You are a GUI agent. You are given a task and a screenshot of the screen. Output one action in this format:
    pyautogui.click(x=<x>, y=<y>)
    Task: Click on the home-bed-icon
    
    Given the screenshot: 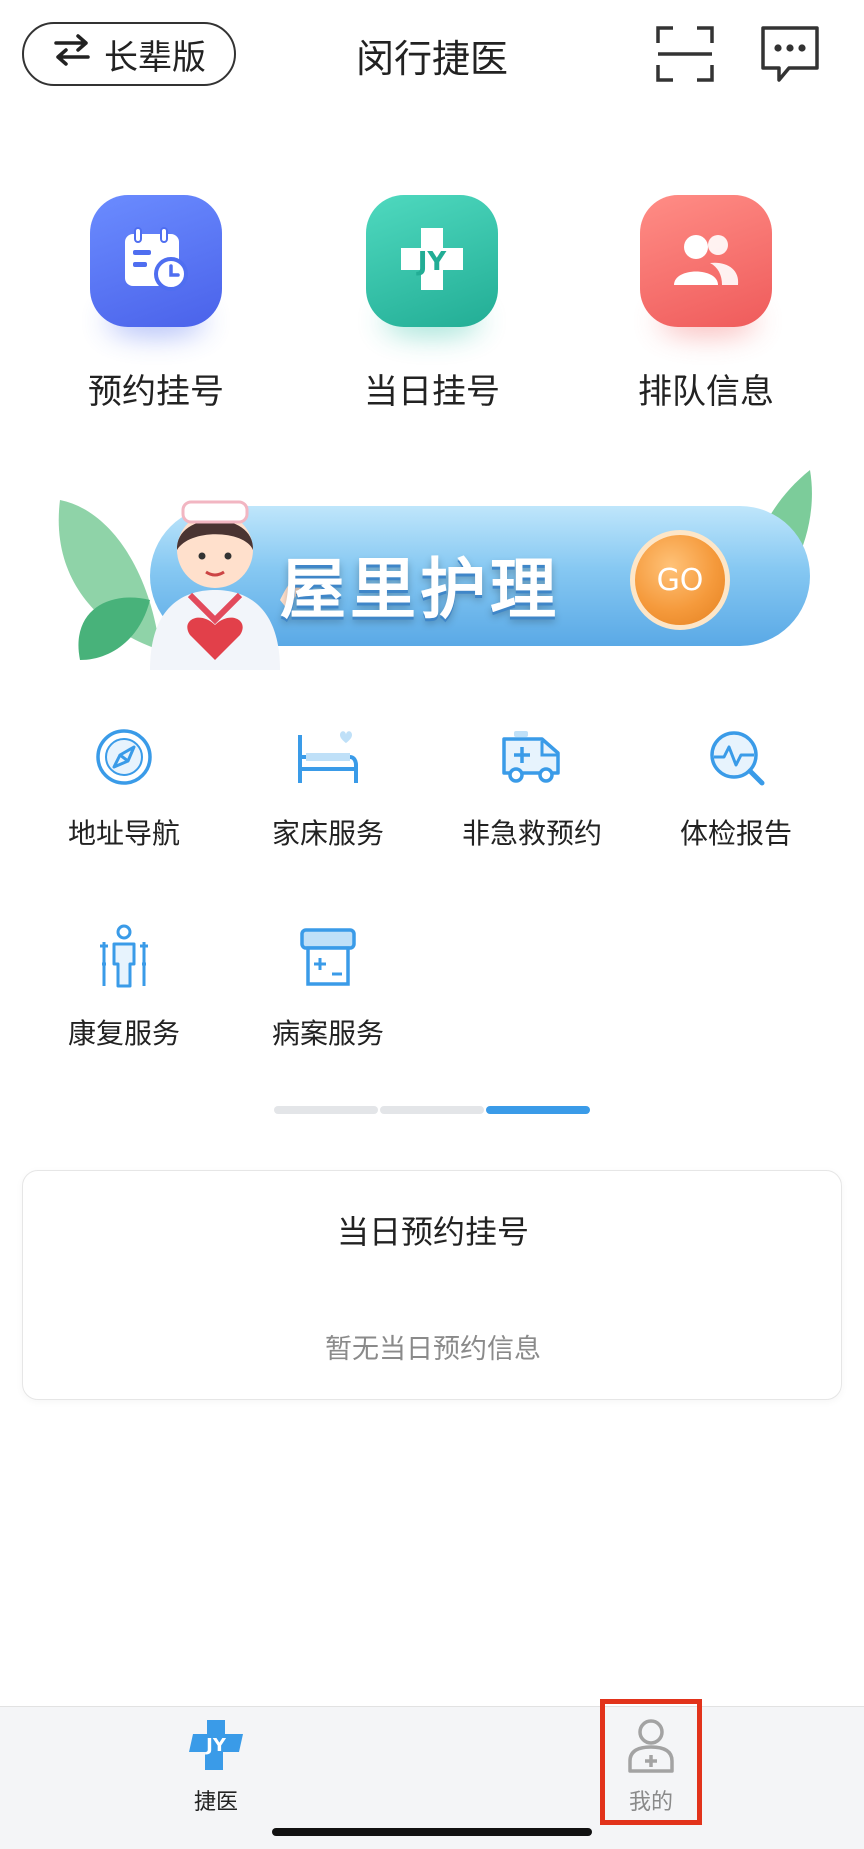 What is the action you would take?
    pyautogui.click(x=328, y=757)
    